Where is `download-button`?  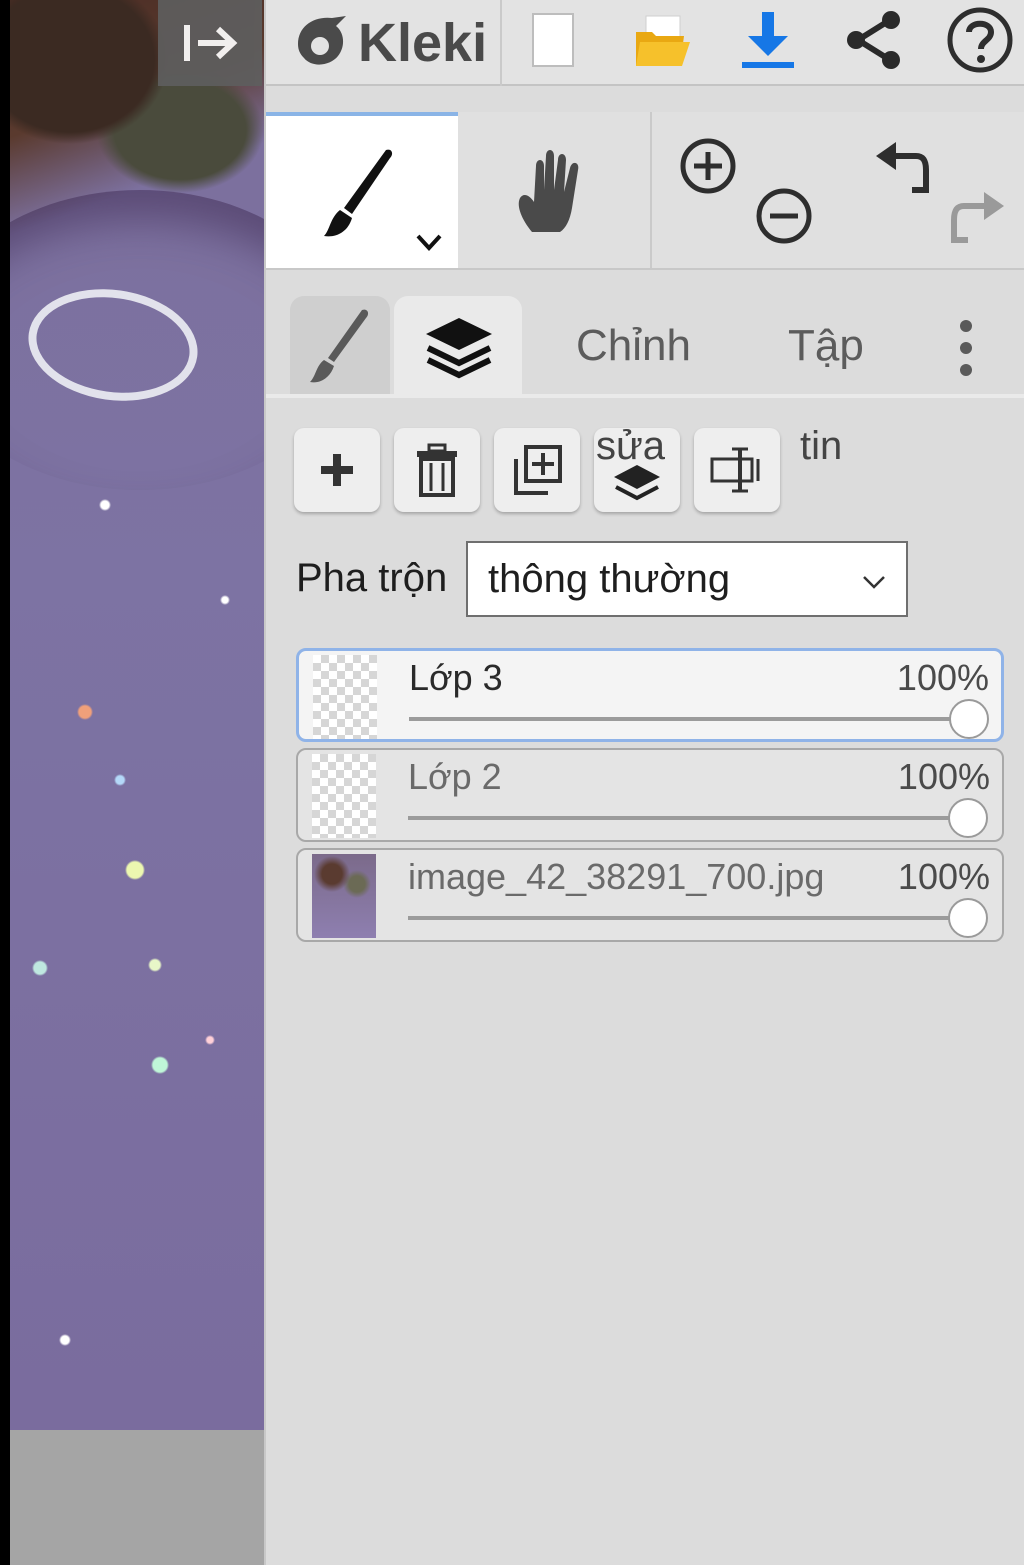 download-button is located at coordinates (768, 40).